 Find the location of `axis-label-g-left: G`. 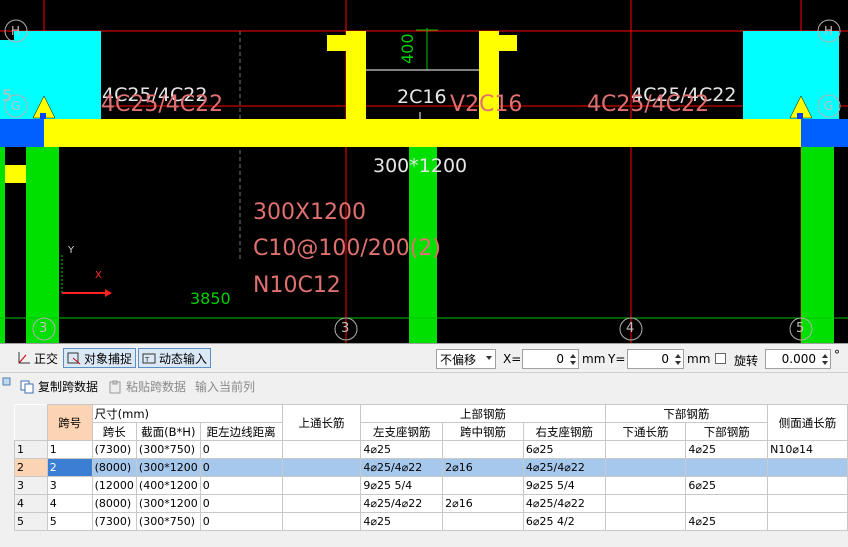

axis-label-g-left: G is located at coordinates (16, 106).